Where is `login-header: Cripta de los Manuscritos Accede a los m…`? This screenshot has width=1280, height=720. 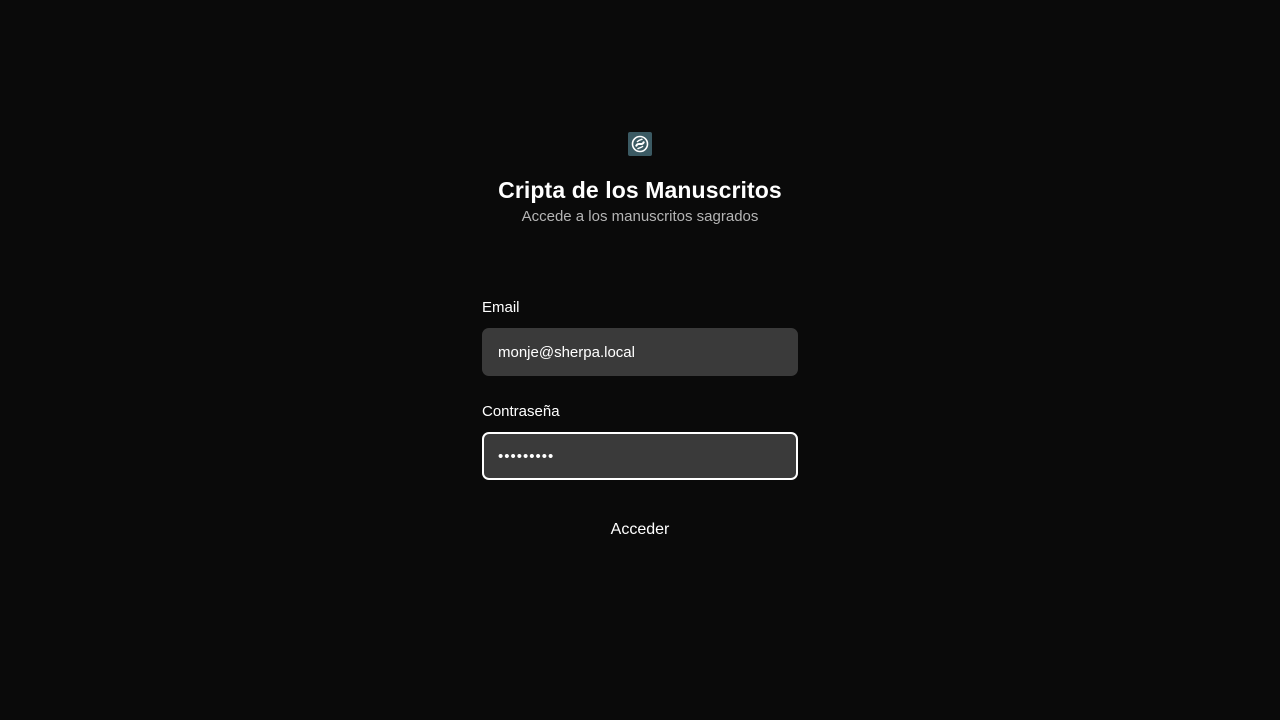
login-header: Cripta de los Manuscritos Accede a los m… is located at coordinates (640, 179).